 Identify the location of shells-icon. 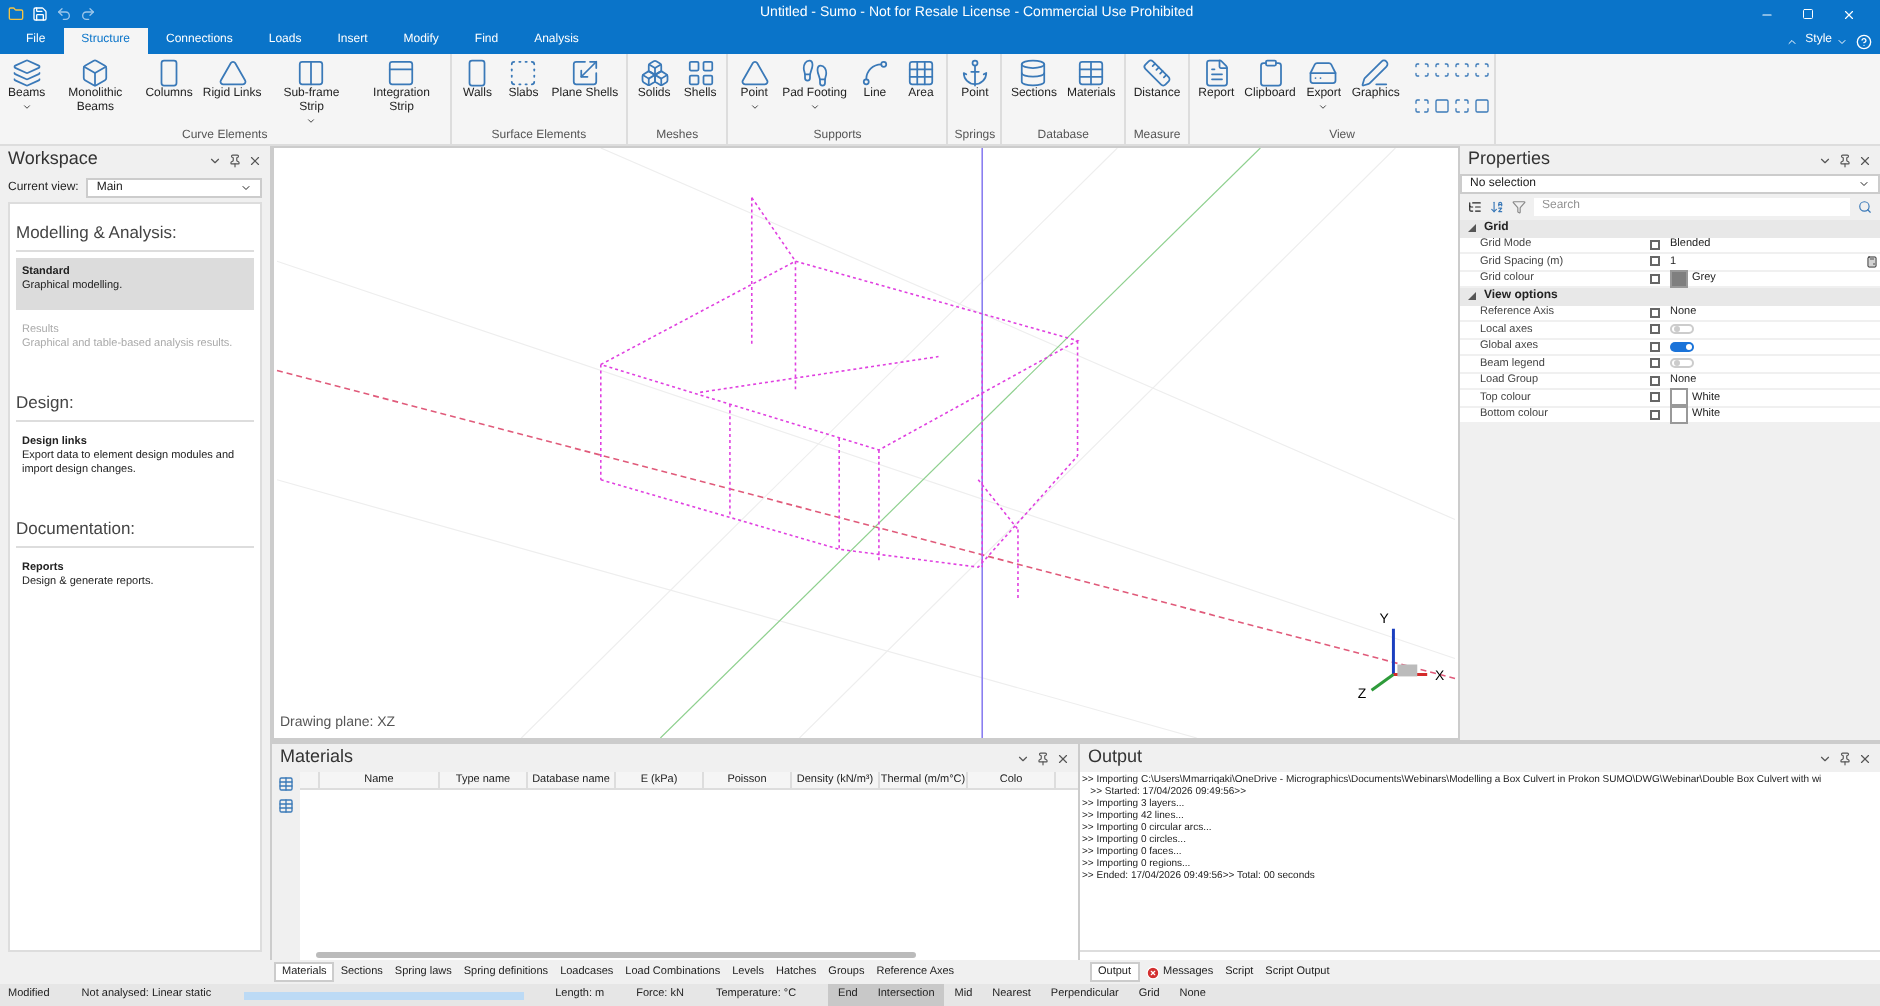
(700, 73).